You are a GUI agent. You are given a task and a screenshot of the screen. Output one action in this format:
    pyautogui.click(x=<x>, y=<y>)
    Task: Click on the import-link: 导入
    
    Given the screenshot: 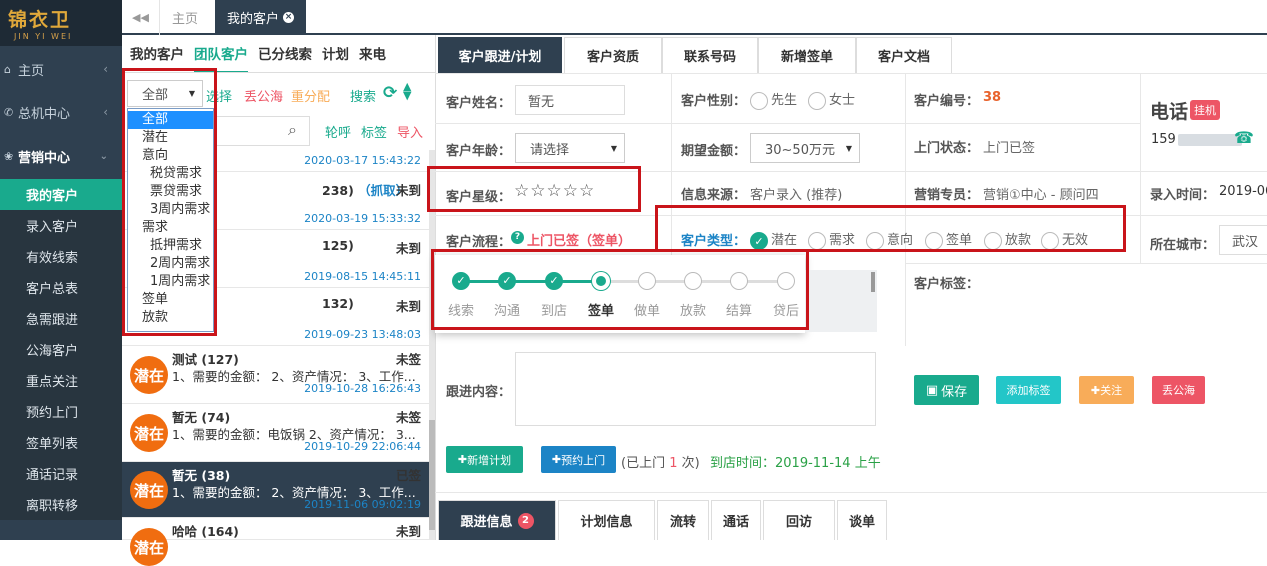 What is the action you would take?
    pyautogui.click(x=410, y=131)
    